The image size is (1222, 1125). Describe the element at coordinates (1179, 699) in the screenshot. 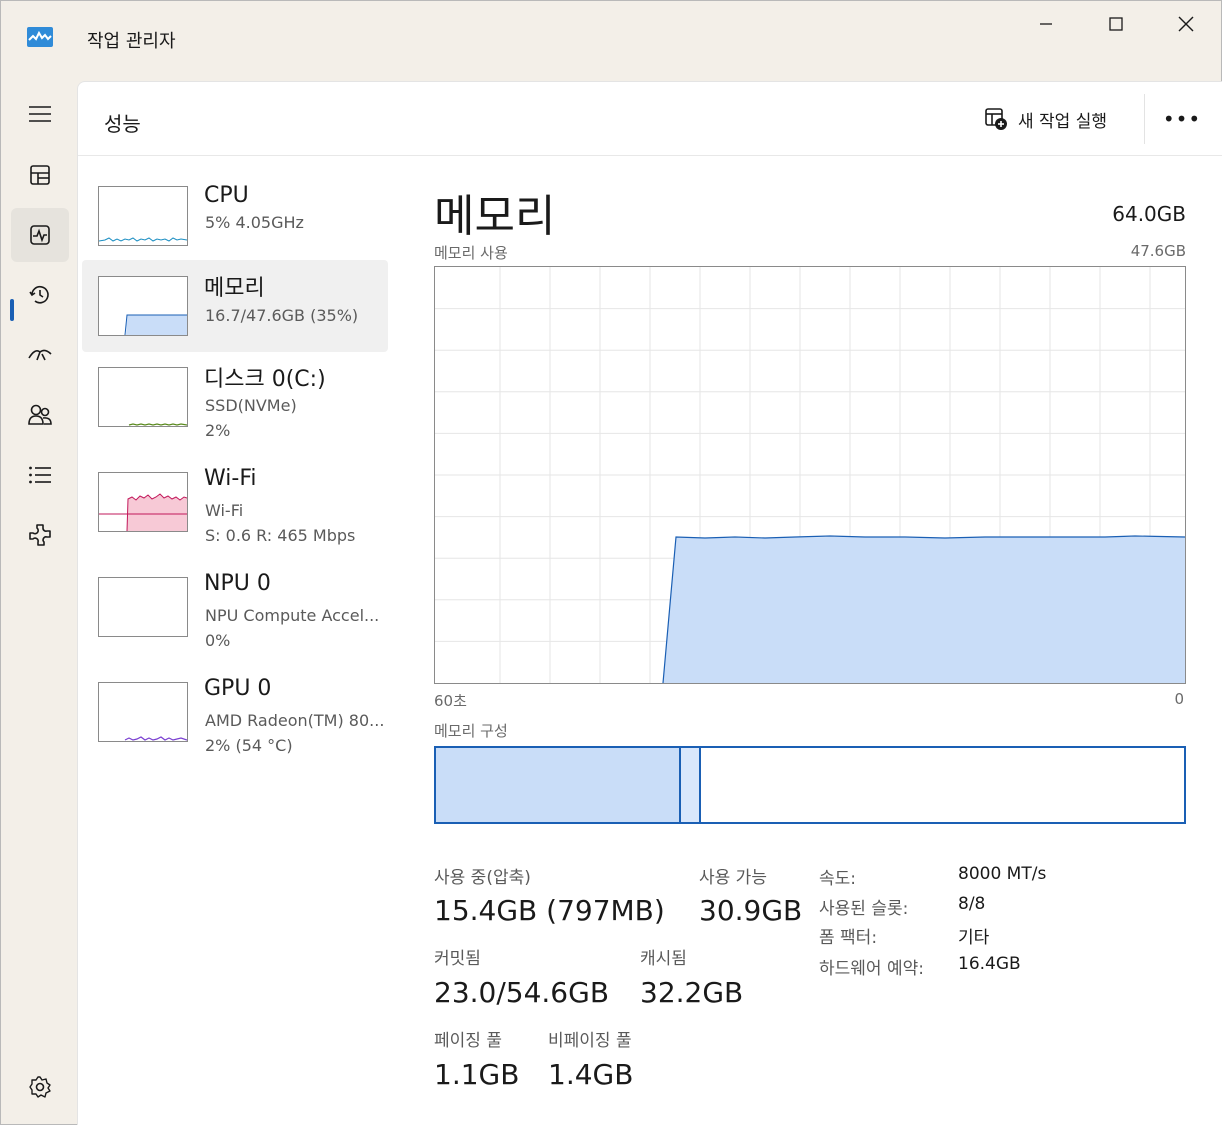

I see `graph-axis-right-label: 0` at that location.